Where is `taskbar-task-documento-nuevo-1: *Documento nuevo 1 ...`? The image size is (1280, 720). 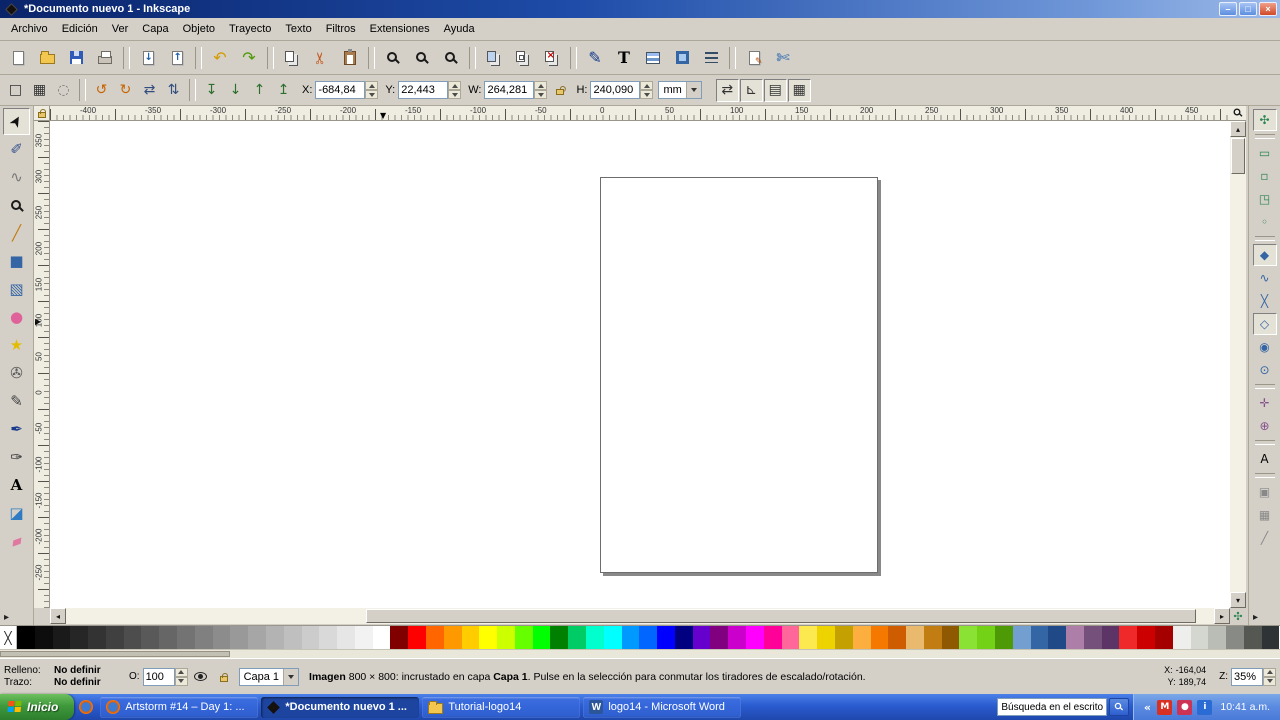
taskbar-task-documento-nuevo-1: *Documento nuevo 1 ... is located at coordinates (340, 707).